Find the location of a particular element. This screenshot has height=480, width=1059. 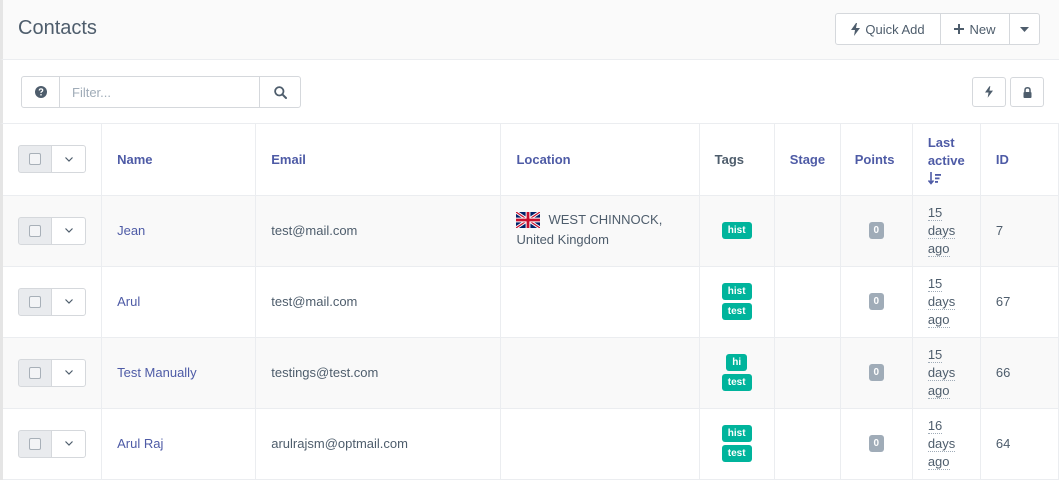

location-country: United Kingdom is located at coordinates (562, 239).